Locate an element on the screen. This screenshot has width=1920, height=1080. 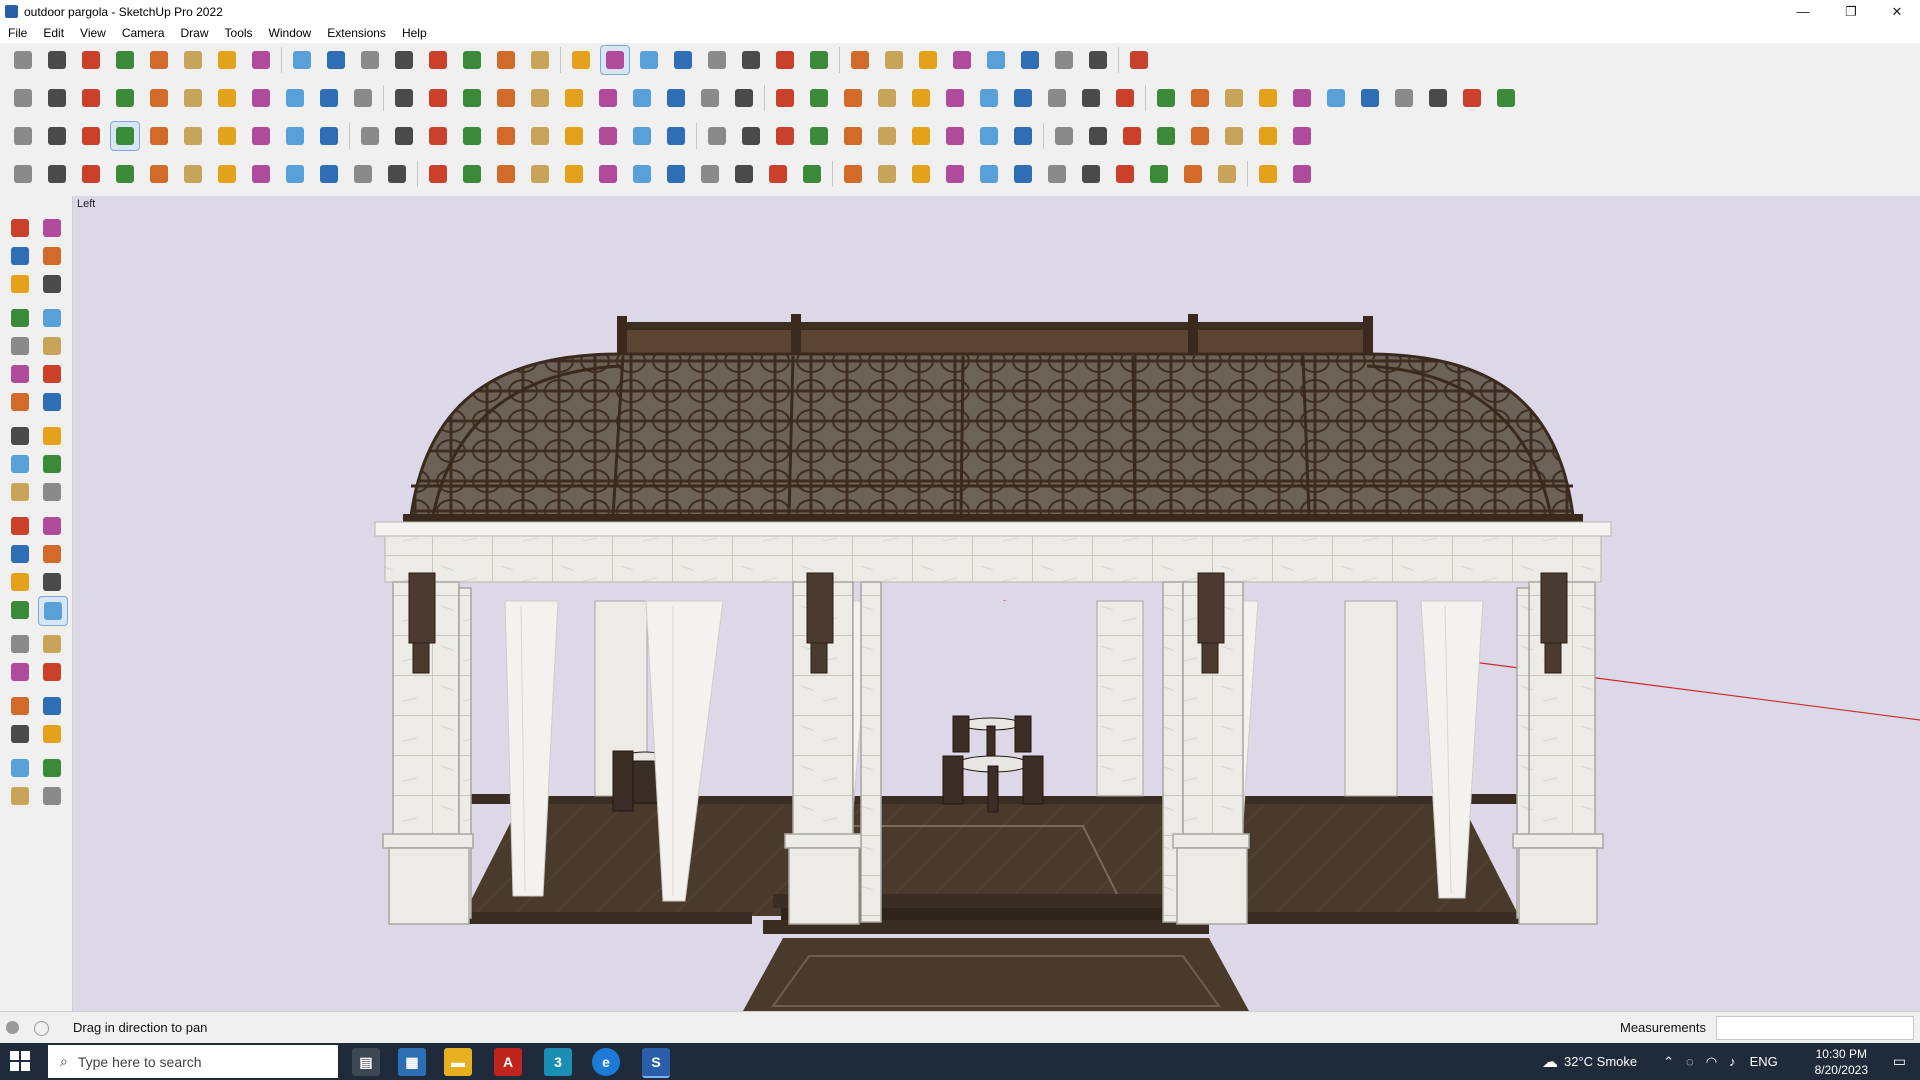
clock: 10:30 PM 8/20/2023 is located at coordinates (1841, 1062).